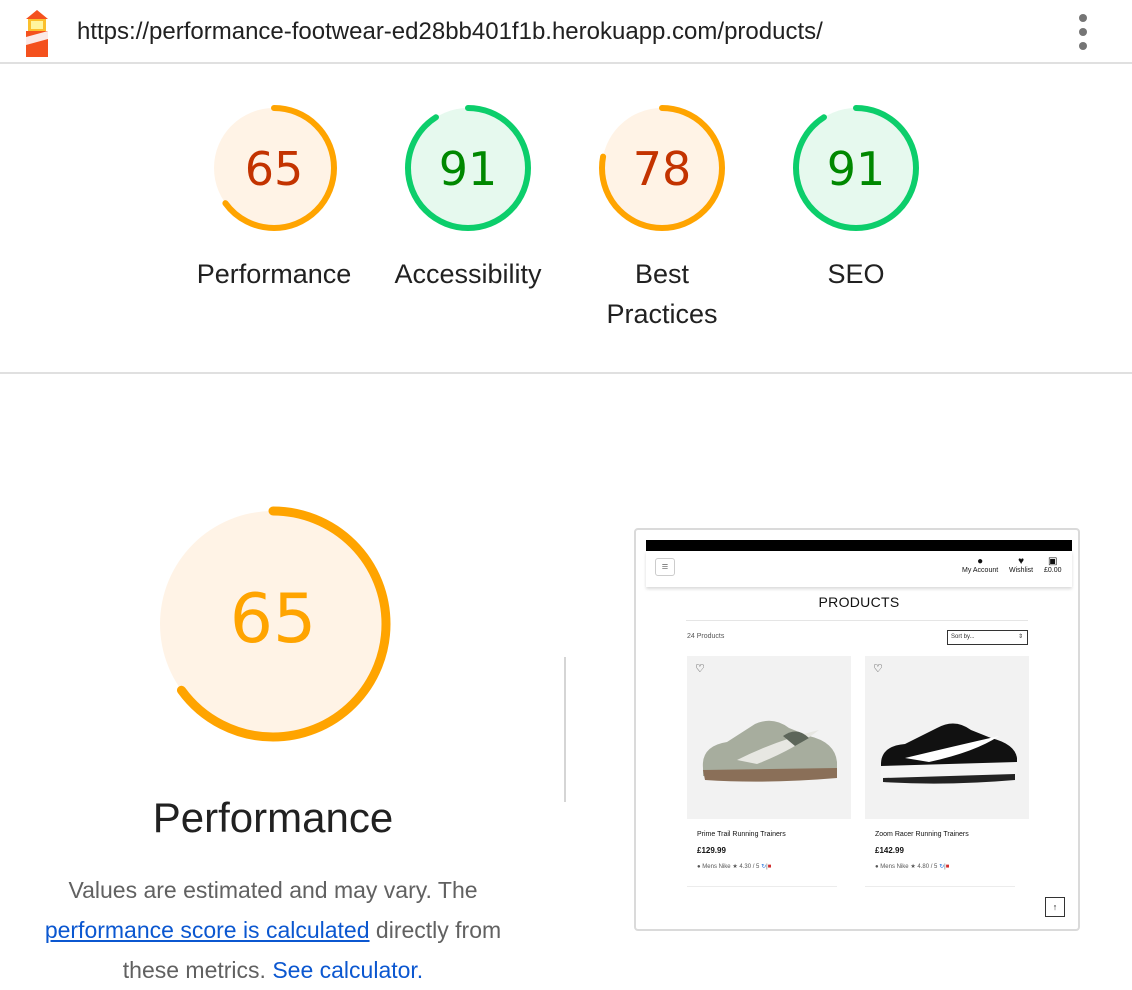 This screenshot has height=990, width=1132. I want to click on product-price: £129.99, so click(711, 850).